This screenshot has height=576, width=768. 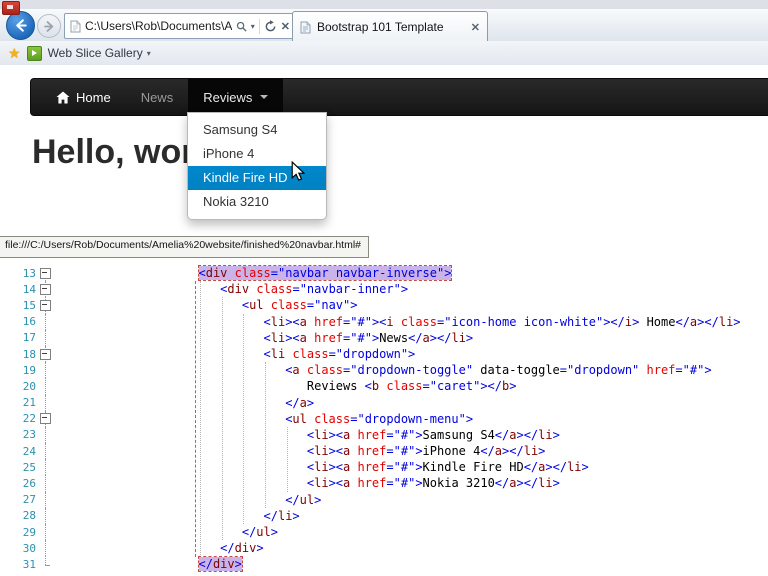 I want to click on code-text: <li><a href="#">Kindle Fire HD</a></li>, so click(x=411, y=467).